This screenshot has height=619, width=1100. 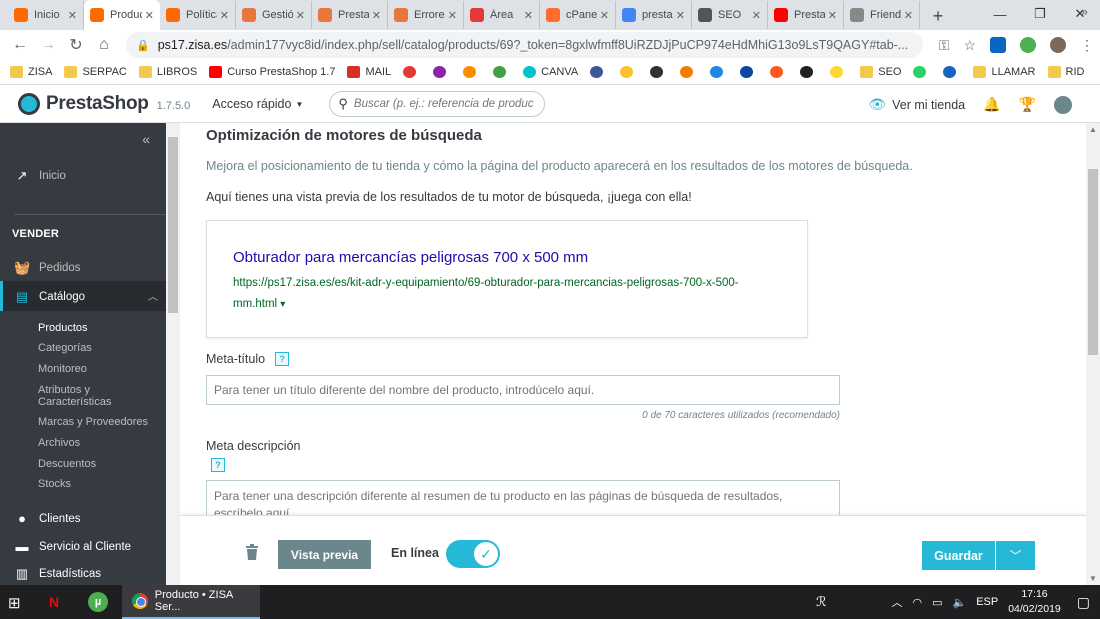 I want to click on linkedin-extension-icon, so click(x=998, y=45).